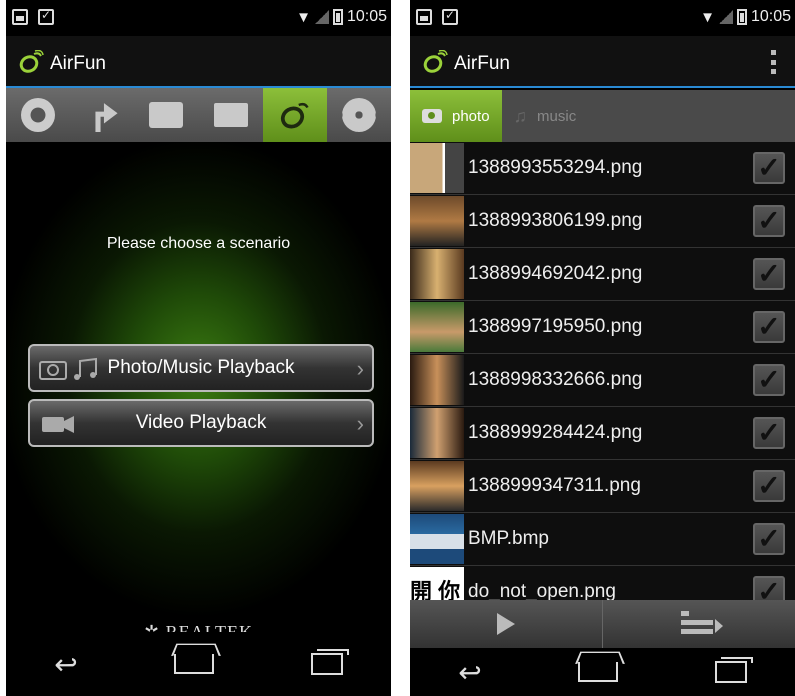 The height and width of the screenshot is (696, 795). I want to click on play-button, so click(506, 624).